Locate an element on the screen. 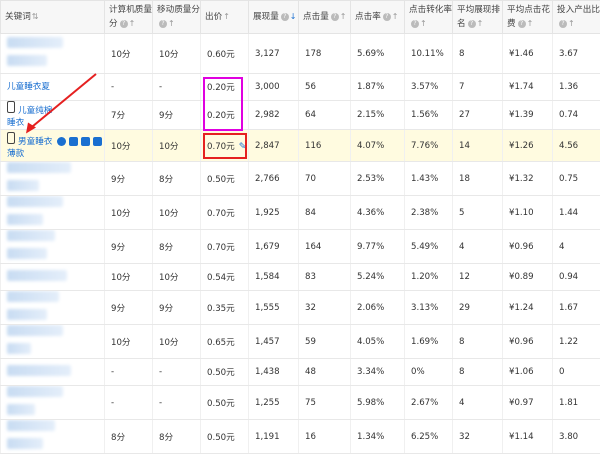  cell-bid: 0.60元 is located at coordinates (225, 54).